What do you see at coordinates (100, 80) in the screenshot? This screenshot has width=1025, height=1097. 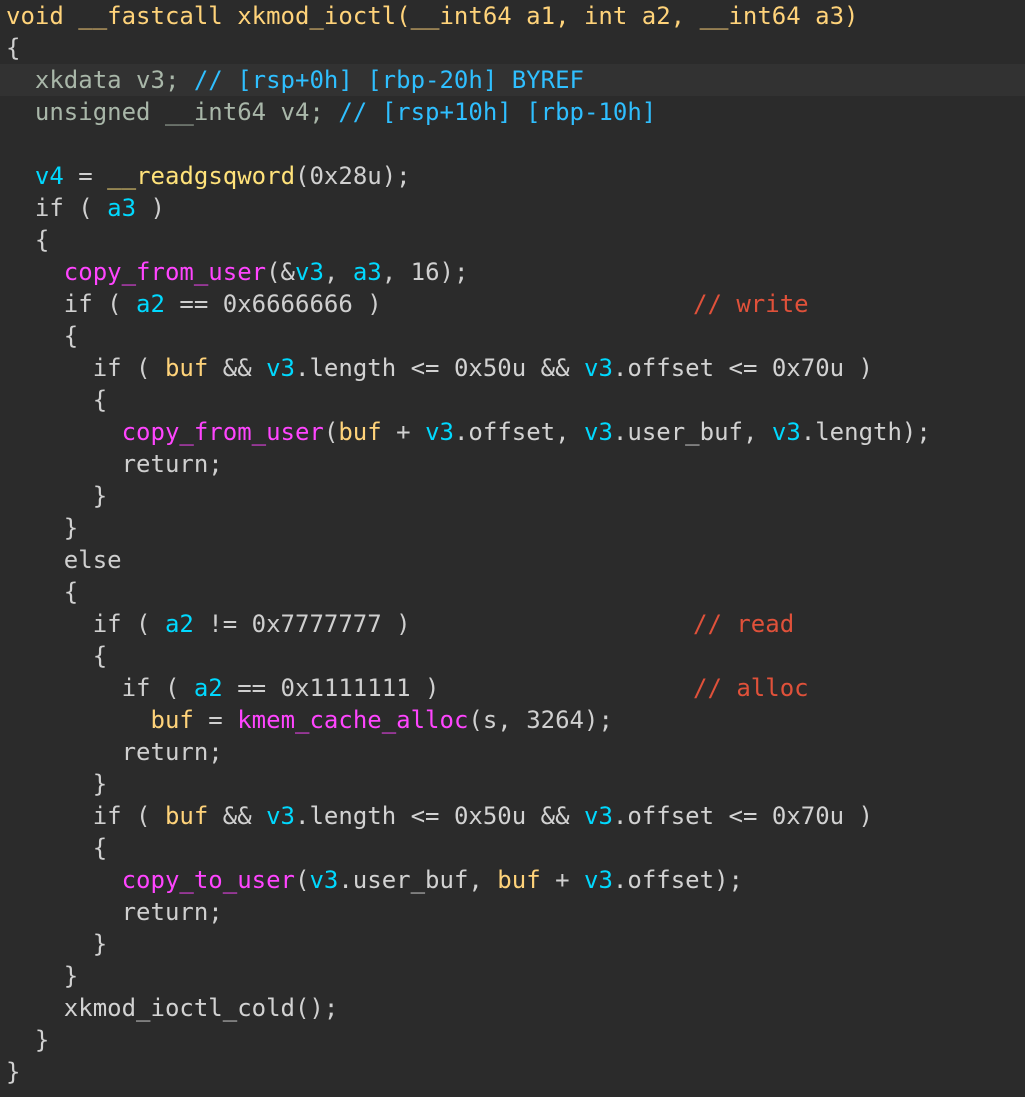 I see `code-token: xkdata v3;` at bounding box center [100, 80].